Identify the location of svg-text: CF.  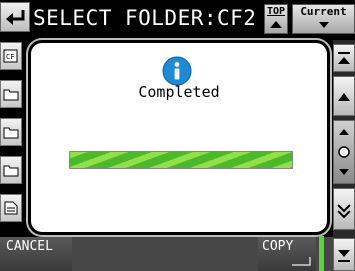
(10, 57).